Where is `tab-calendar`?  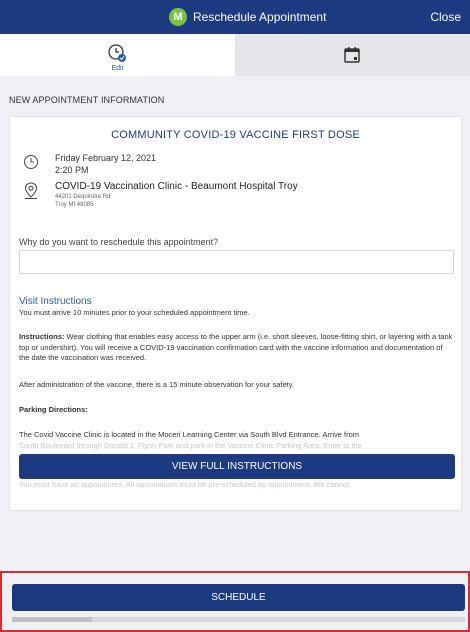 tab-calendar is located at coordinates (352, 55).